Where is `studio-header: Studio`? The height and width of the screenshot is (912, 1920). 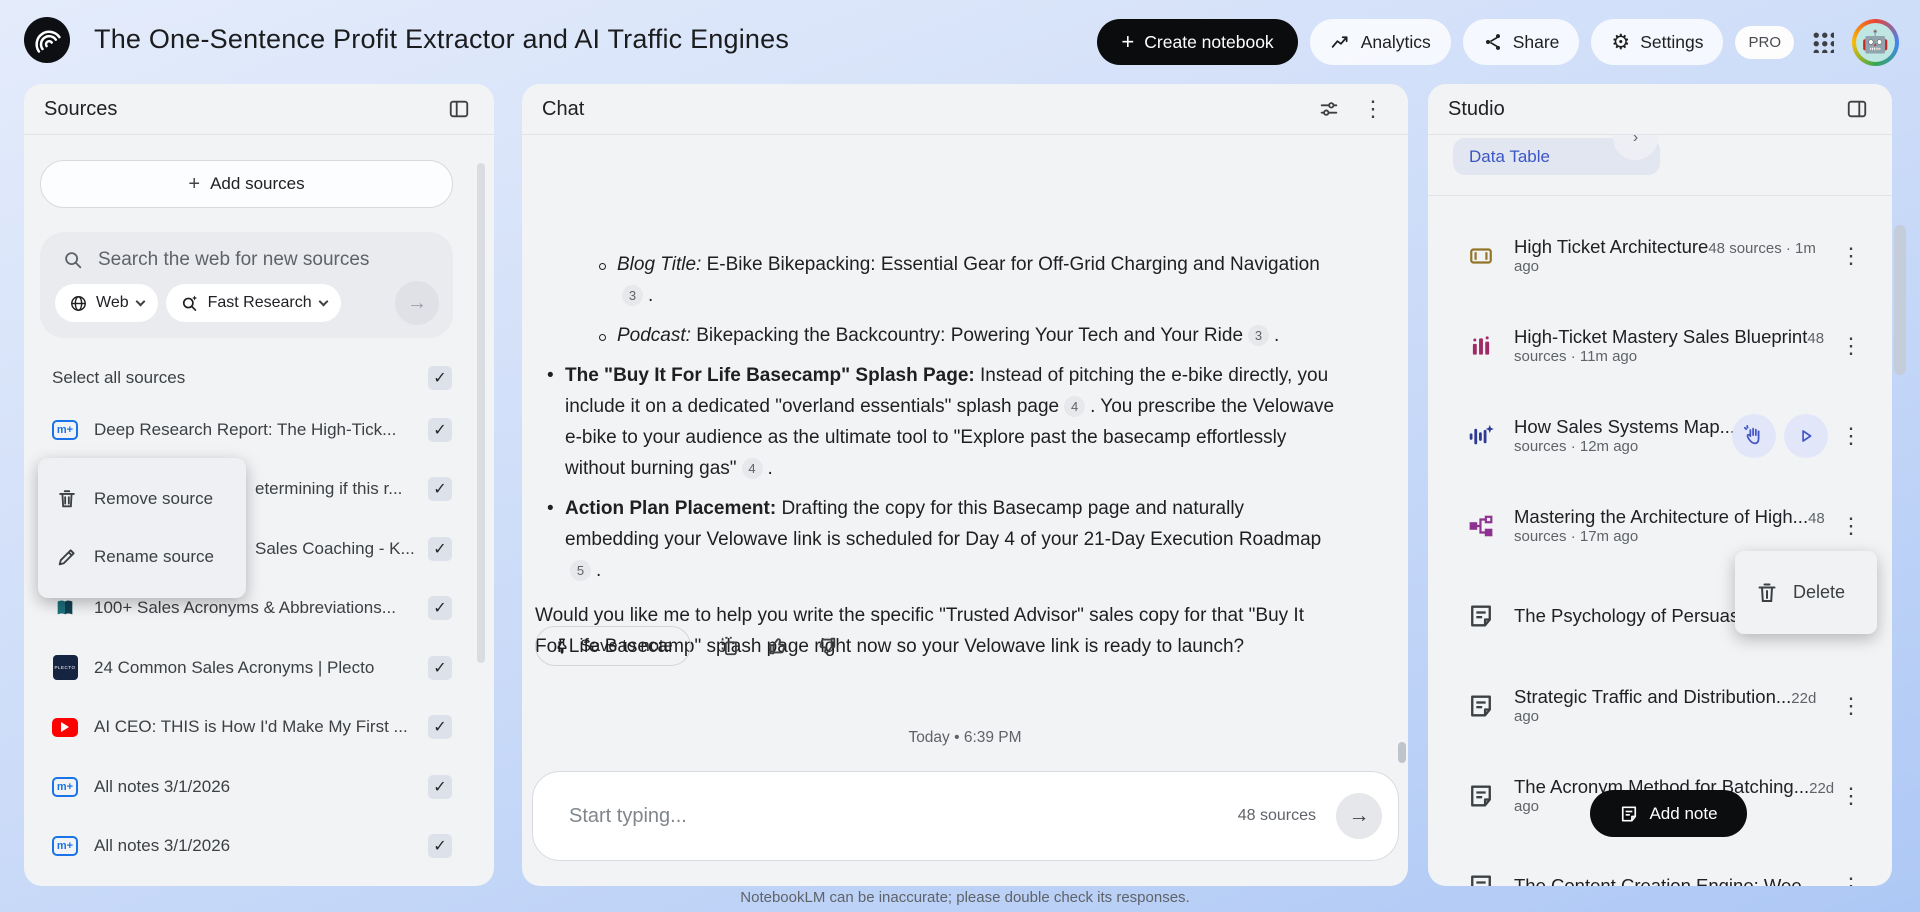
studio-header: Studio is located at coordinates (1660, 109).